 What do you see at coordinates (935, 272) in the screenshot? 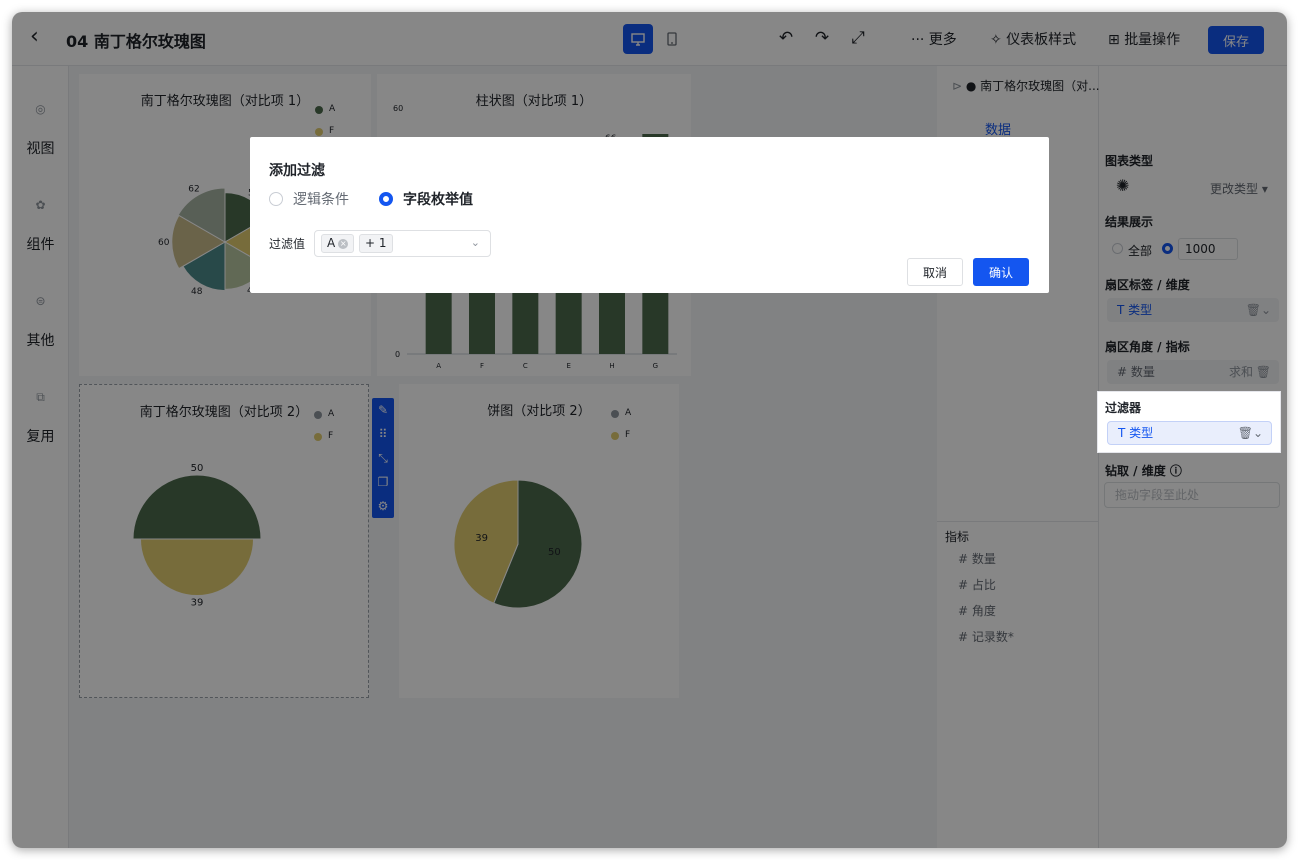
I see `cancel-button: 取消` at bounding box center [935, 272].